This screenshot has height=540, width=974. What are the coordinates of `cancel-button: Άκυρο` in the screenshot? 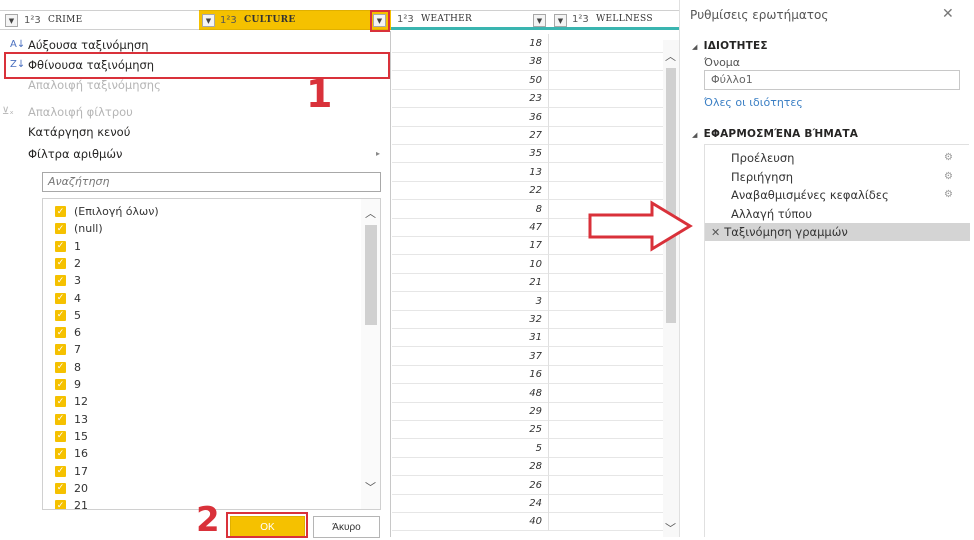 It's located at (346, 527).